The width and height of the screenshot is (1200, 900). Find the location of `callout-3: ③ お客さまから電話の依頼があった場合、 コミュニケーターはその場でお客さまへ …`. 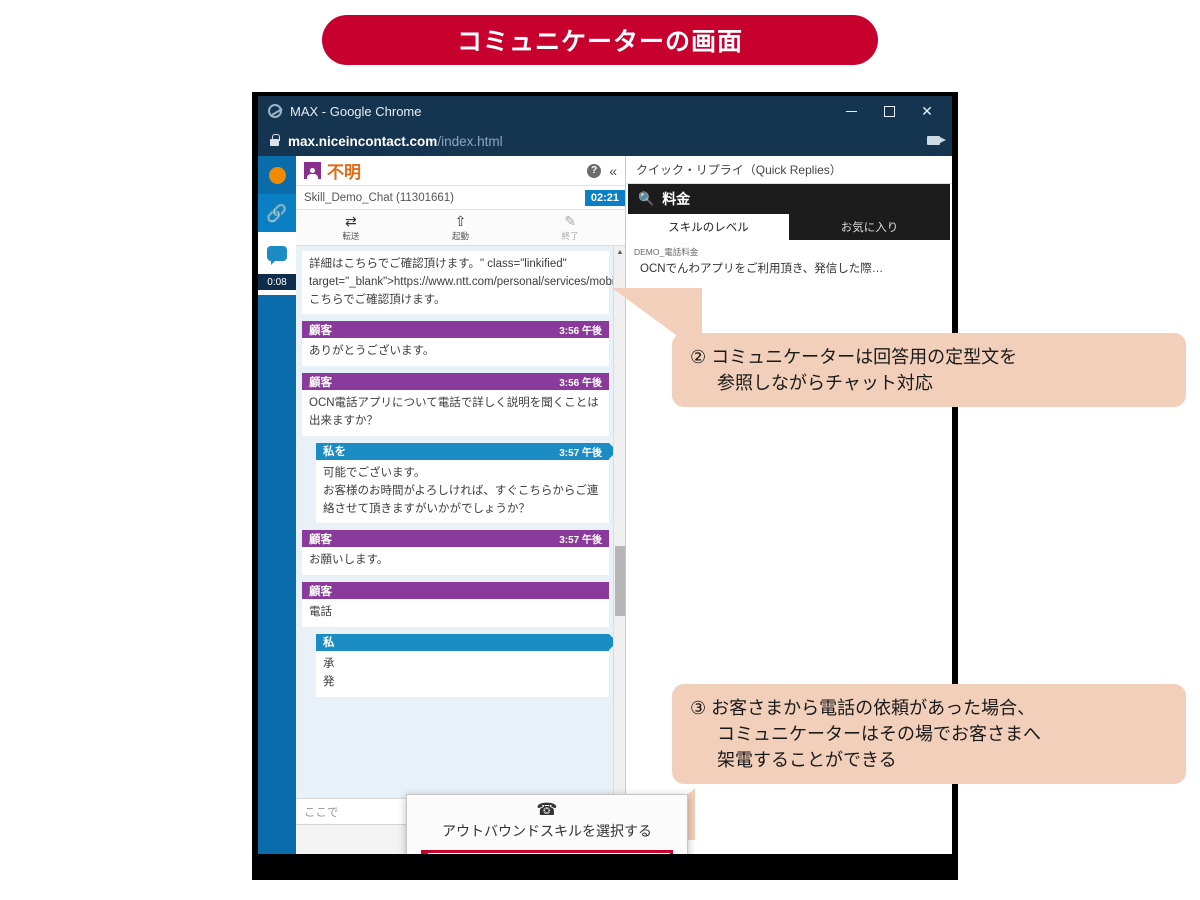

callout-3: ③ お客さまから電話の依頼があった場合、 コミュニケーターはその場でお客さまへ … is located at coordinates (929, 734).